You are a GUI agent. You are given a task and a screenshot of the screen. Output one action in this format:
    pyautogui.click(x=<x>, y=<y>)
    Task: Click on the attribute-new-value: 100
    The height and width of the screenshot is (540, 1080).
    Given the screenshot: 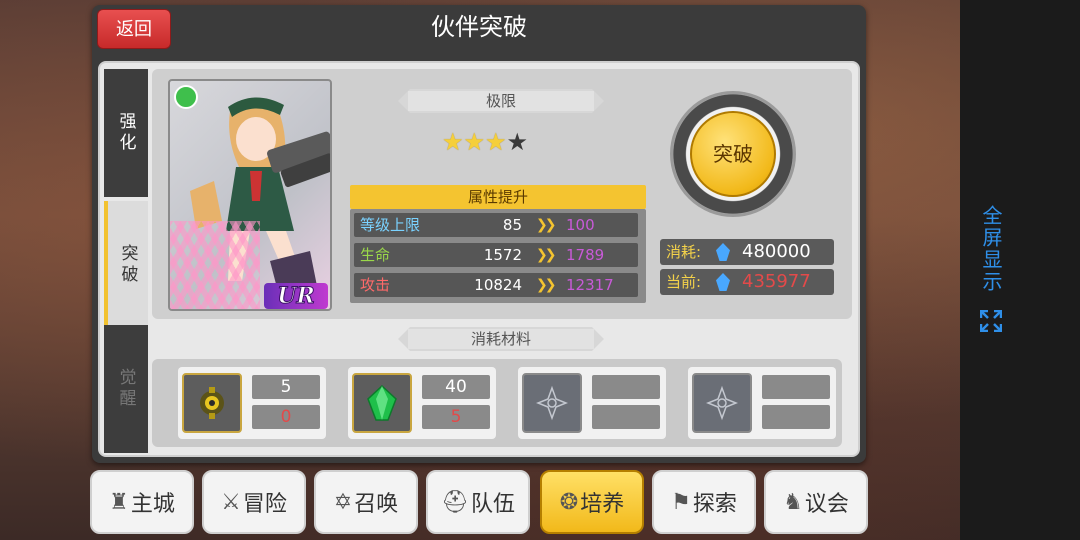 What is the action you would take?
    pyautogui.click(x=580, y=225)
    